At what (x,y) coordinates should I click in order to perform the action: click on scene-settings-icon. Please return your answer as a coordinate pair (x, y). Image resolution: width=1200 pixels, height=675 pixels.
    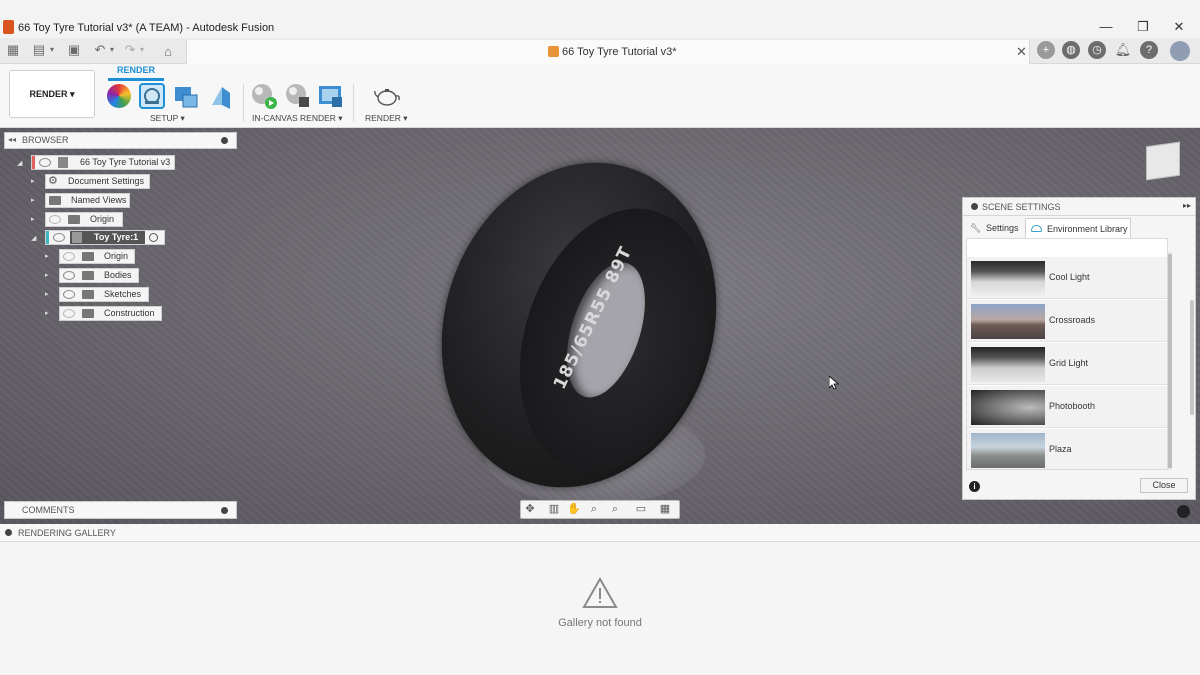
    Looking at the image, I should click on (152, 96).